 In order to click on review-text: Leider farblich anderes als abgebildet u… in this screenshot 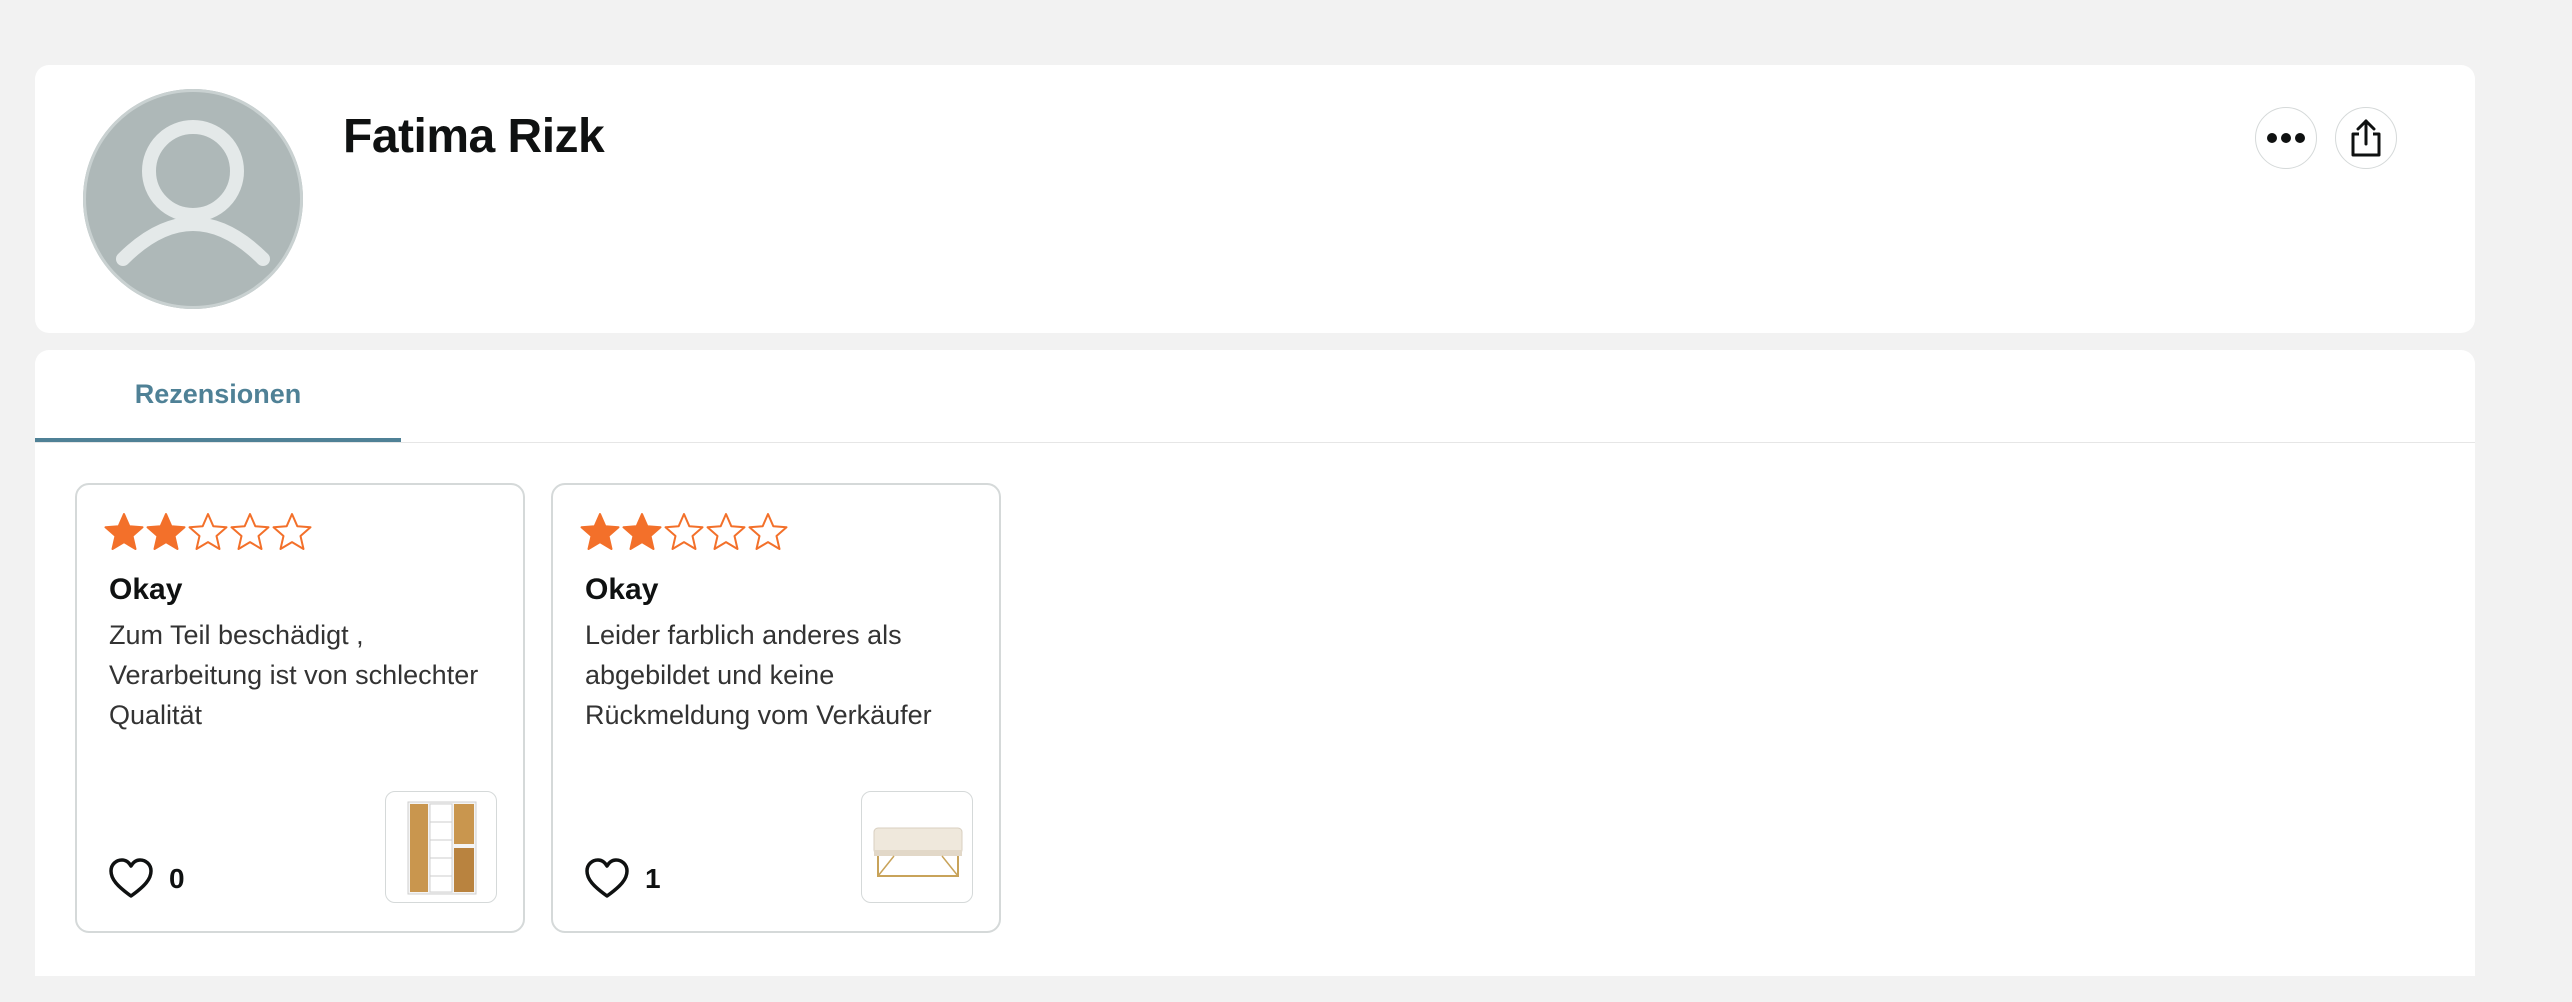, I will do `click(758, 675)`.